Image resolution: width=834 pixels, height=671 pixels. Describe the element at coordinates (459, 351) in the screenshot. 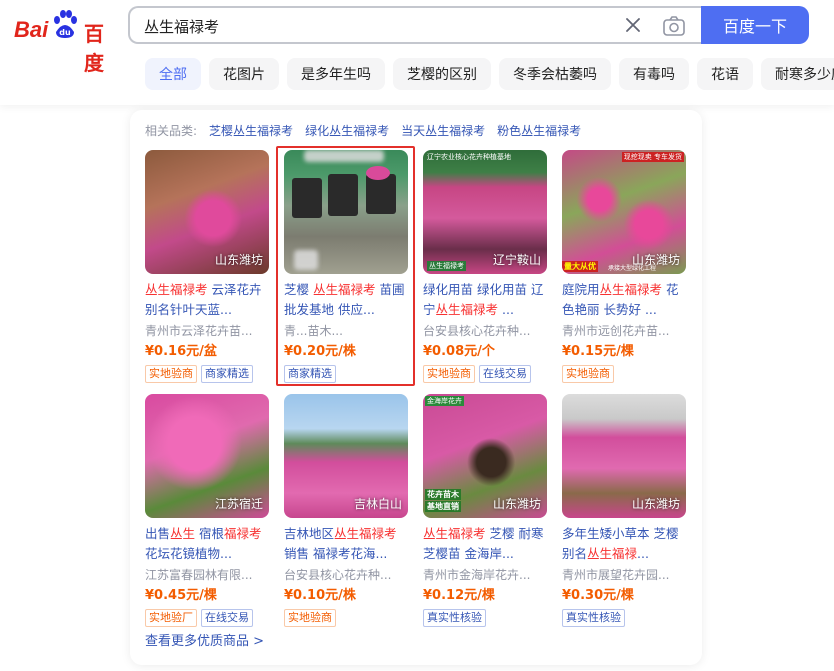

I see `price: ¥0.08元/个` at that location.